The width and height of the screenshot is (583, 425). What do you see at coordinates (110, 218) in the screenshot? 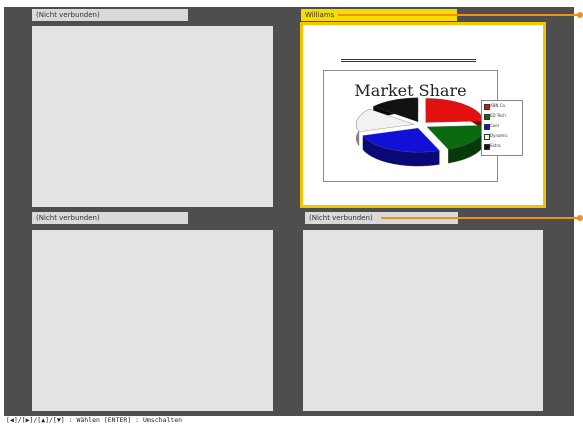
I see `pane-label-bottom-left: (Nicht verbunden)` at bounding box center [110, 218].